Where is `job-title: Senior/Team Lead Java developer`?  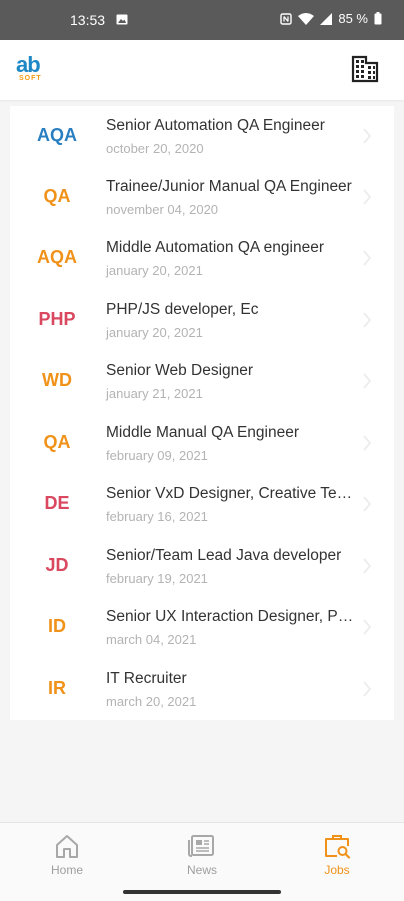
job-title: Senior/Team Lead Java developer is located at coordinates (224, 555).